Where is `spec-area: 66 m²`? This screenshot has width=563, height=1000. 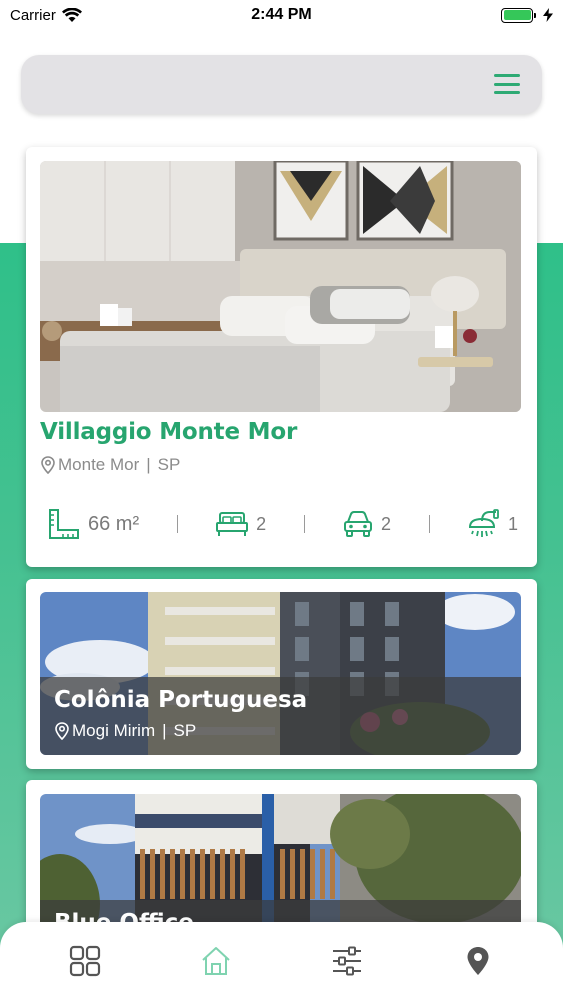 spec-area: 66 m² is located at coordinates (93, 524).